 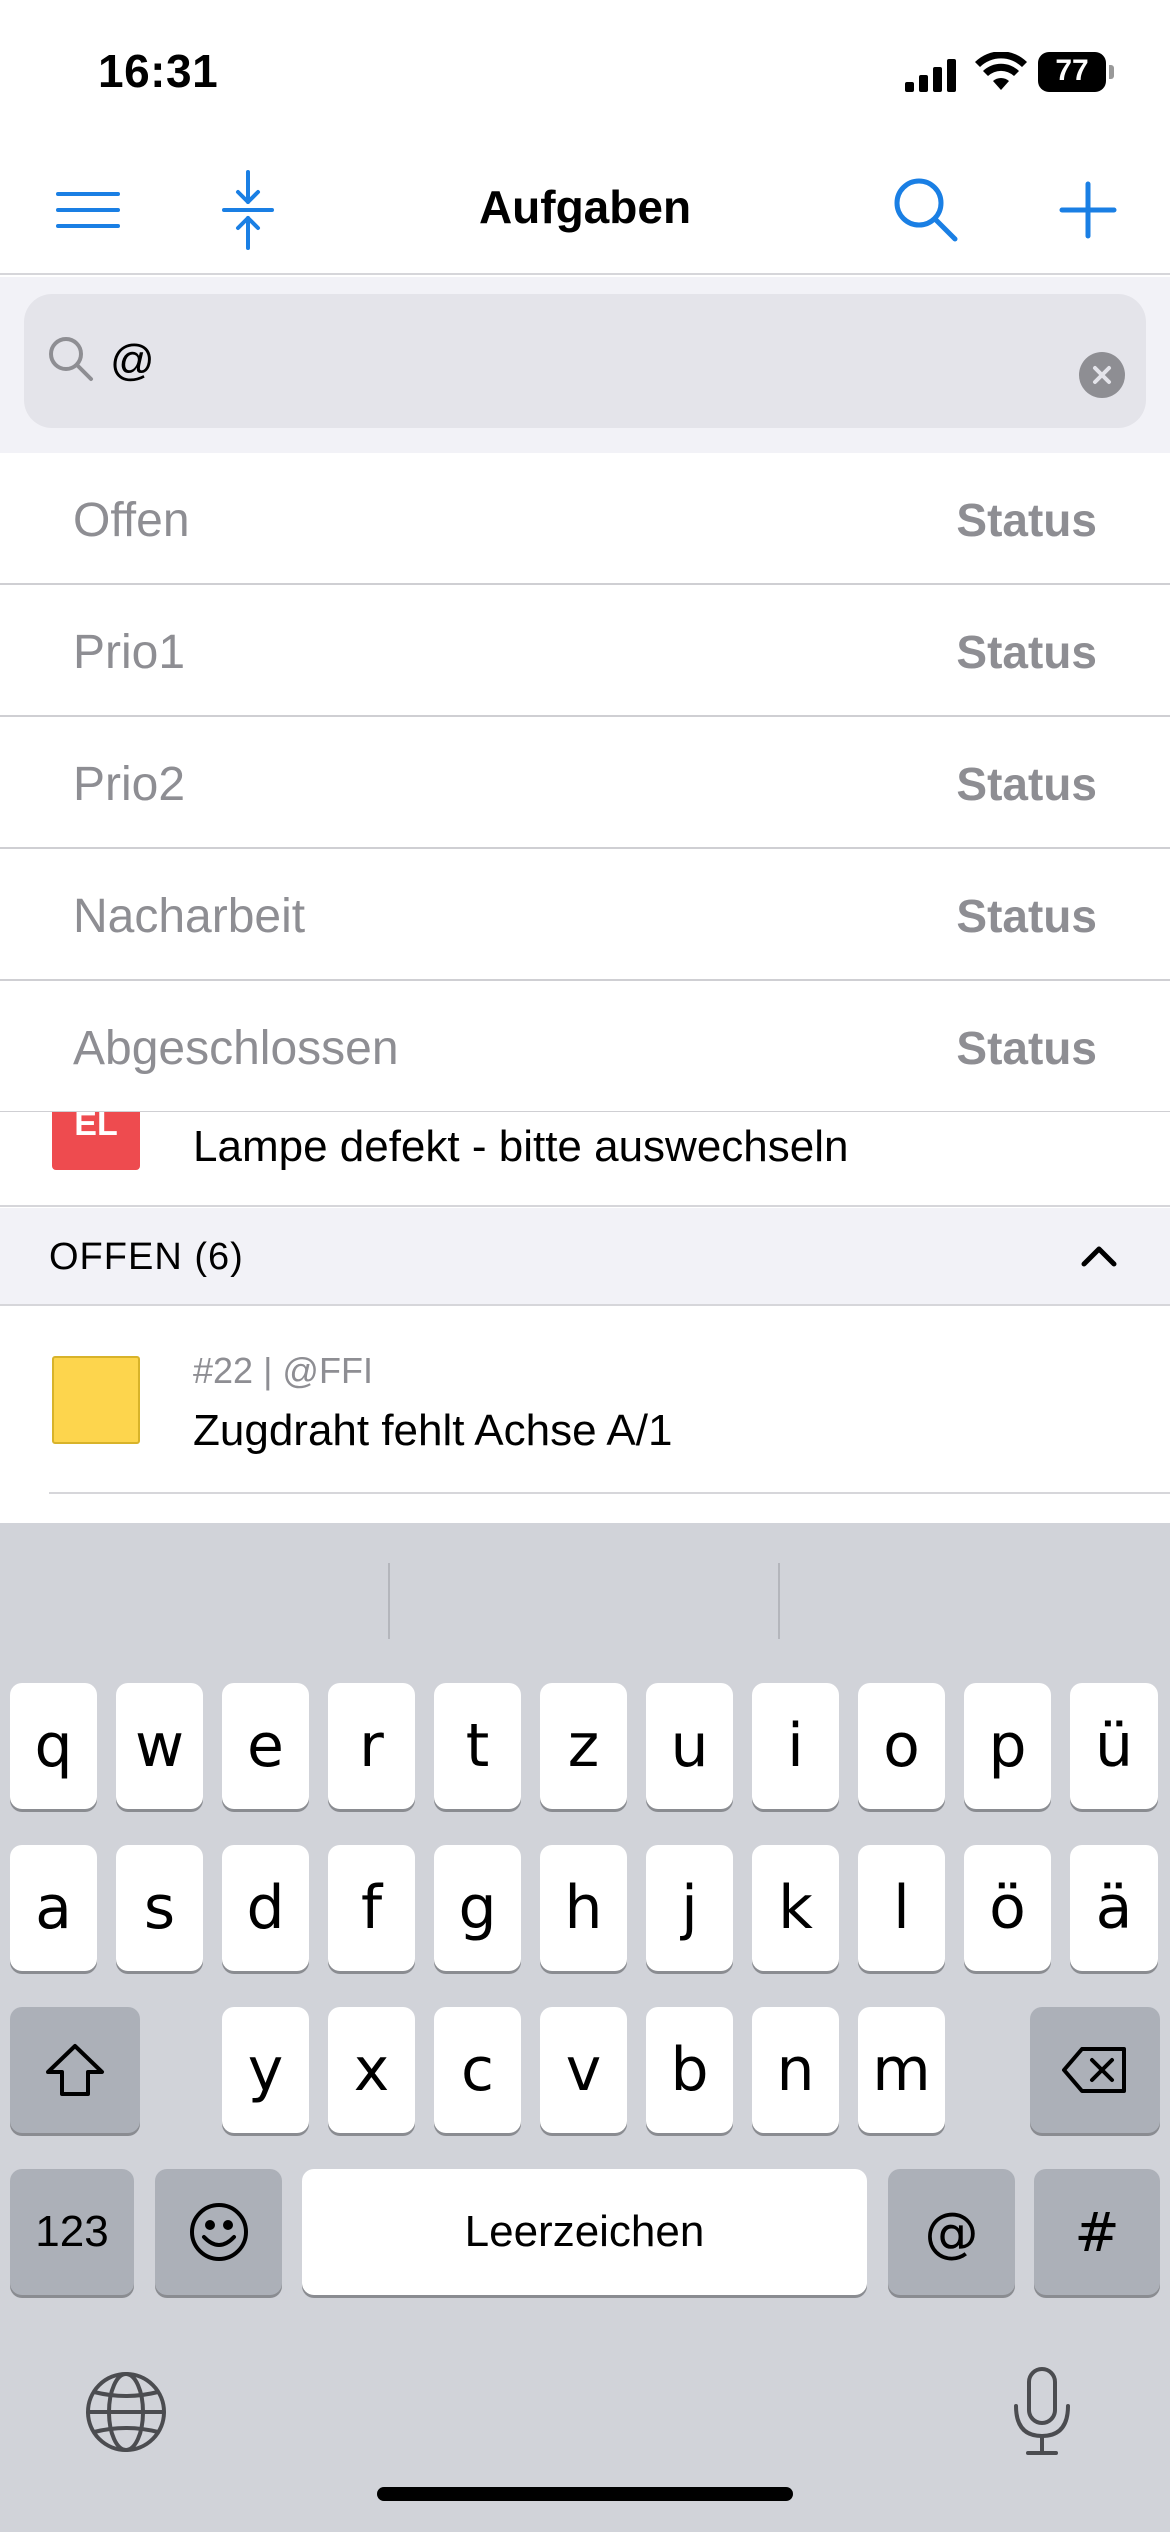 I want to click on task-title: Lampe defekt - bitte auswechseln, so click(x=521, y=1146).